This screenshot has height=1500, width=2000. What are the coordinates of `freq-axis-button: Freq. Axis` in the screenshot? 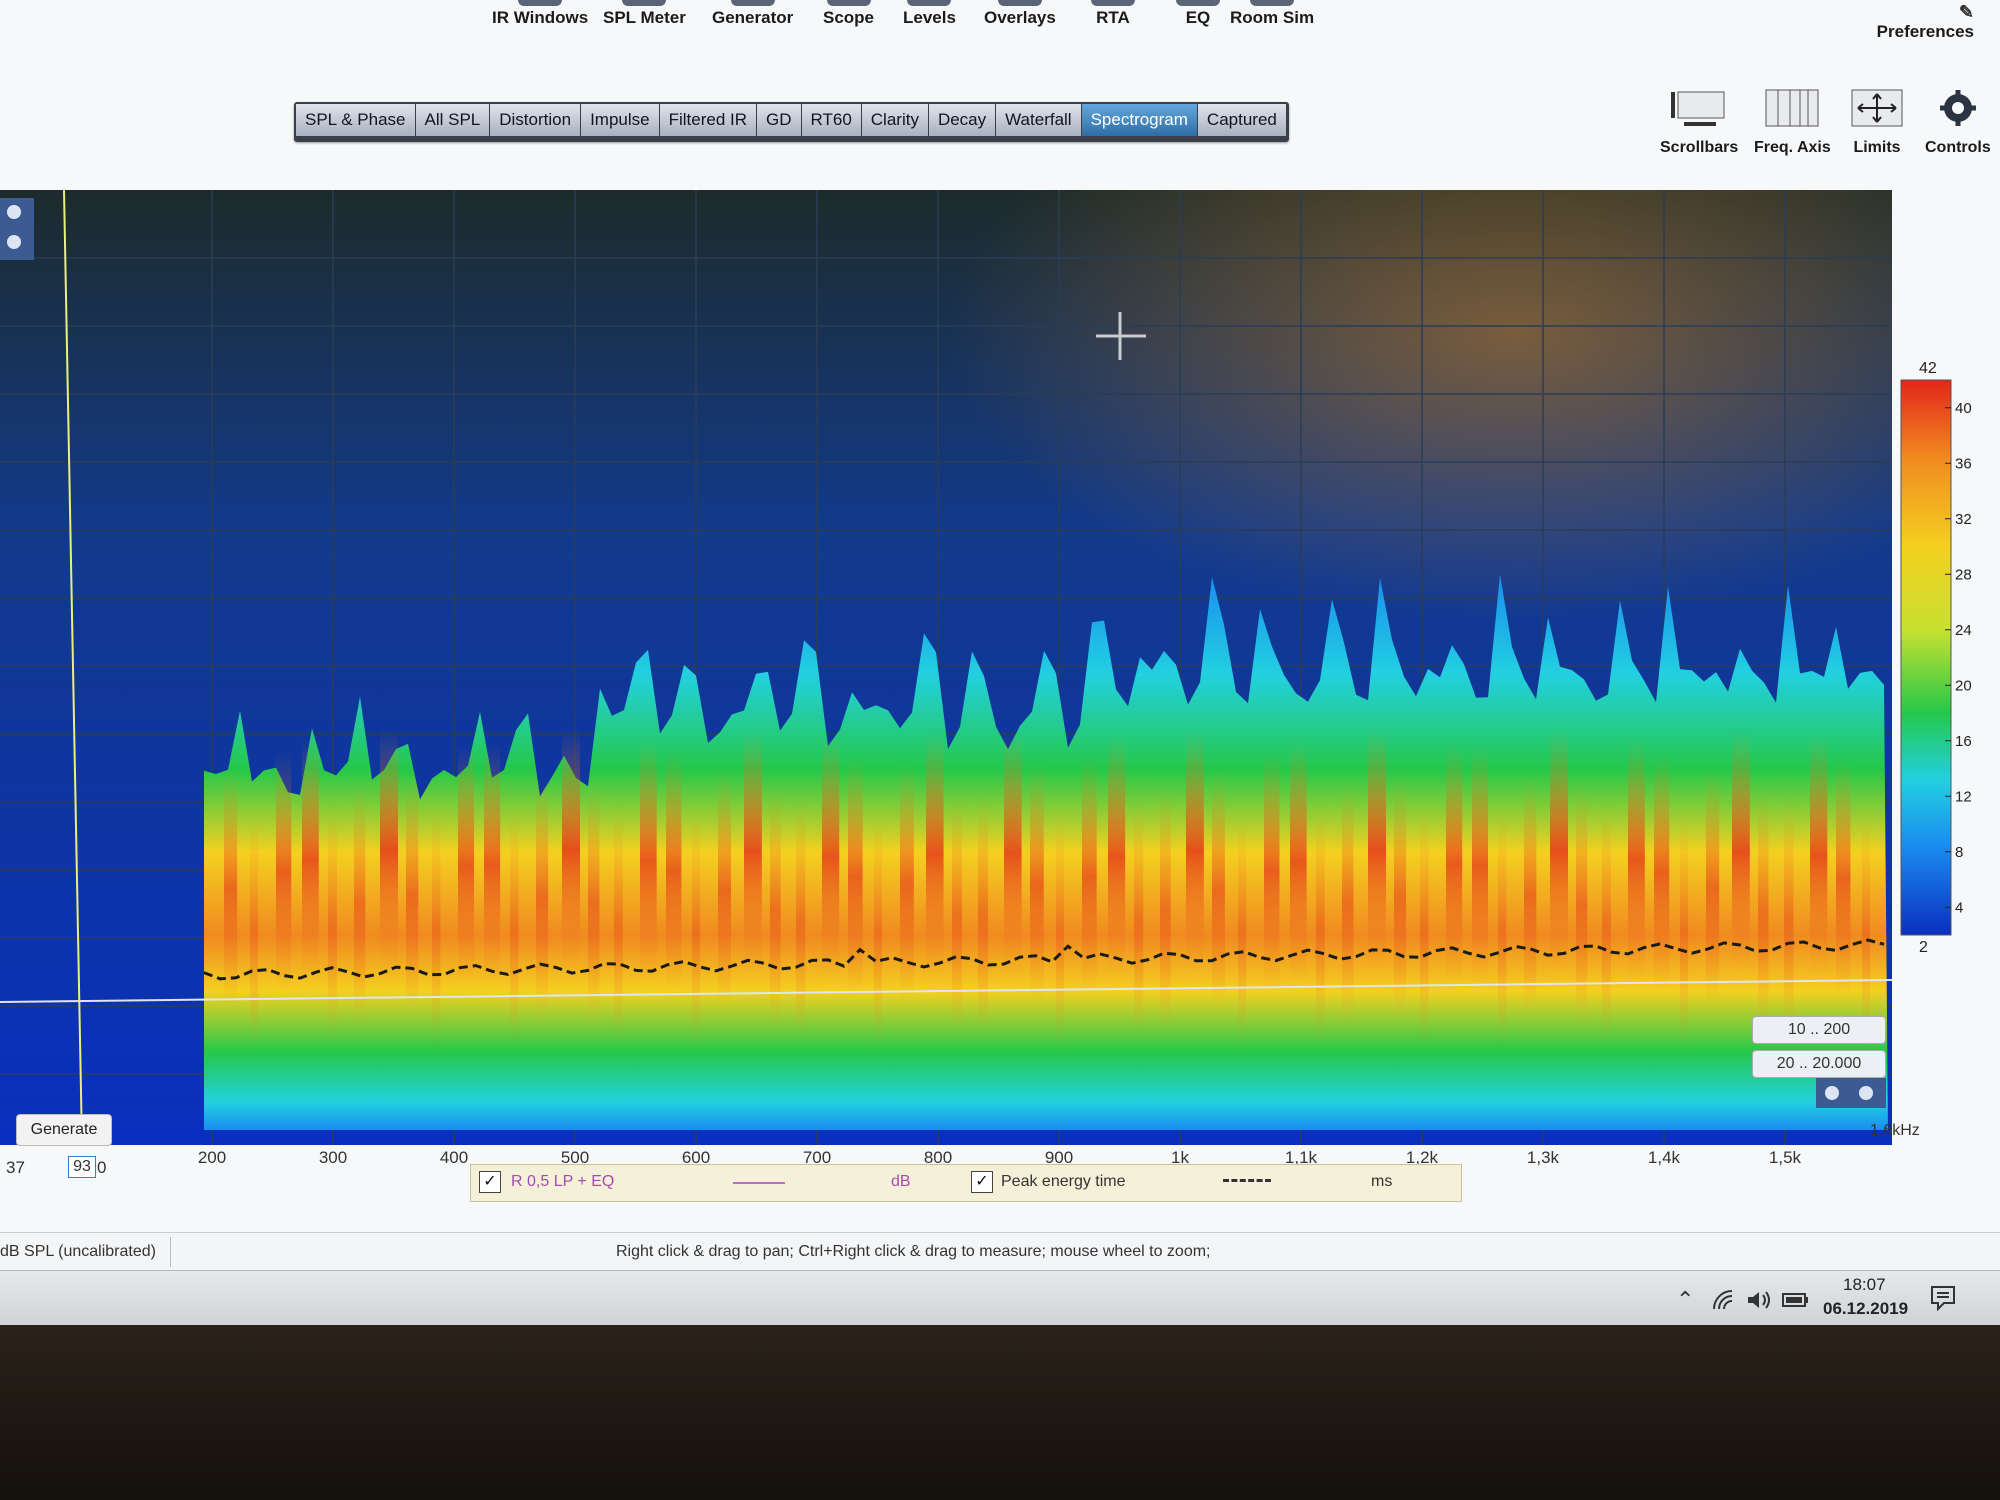 It's located at (1792, 122).